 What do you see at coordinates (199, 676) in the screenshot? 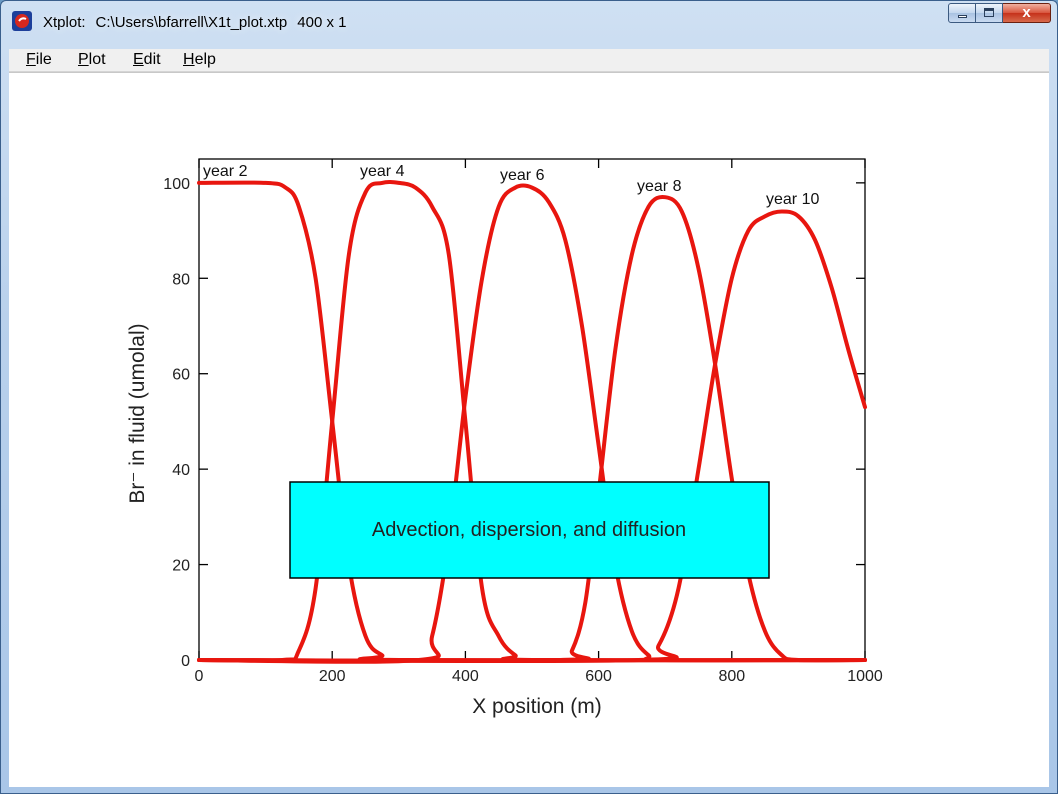
I see `x-tick-label: 0` at bounding box center [199, 676].